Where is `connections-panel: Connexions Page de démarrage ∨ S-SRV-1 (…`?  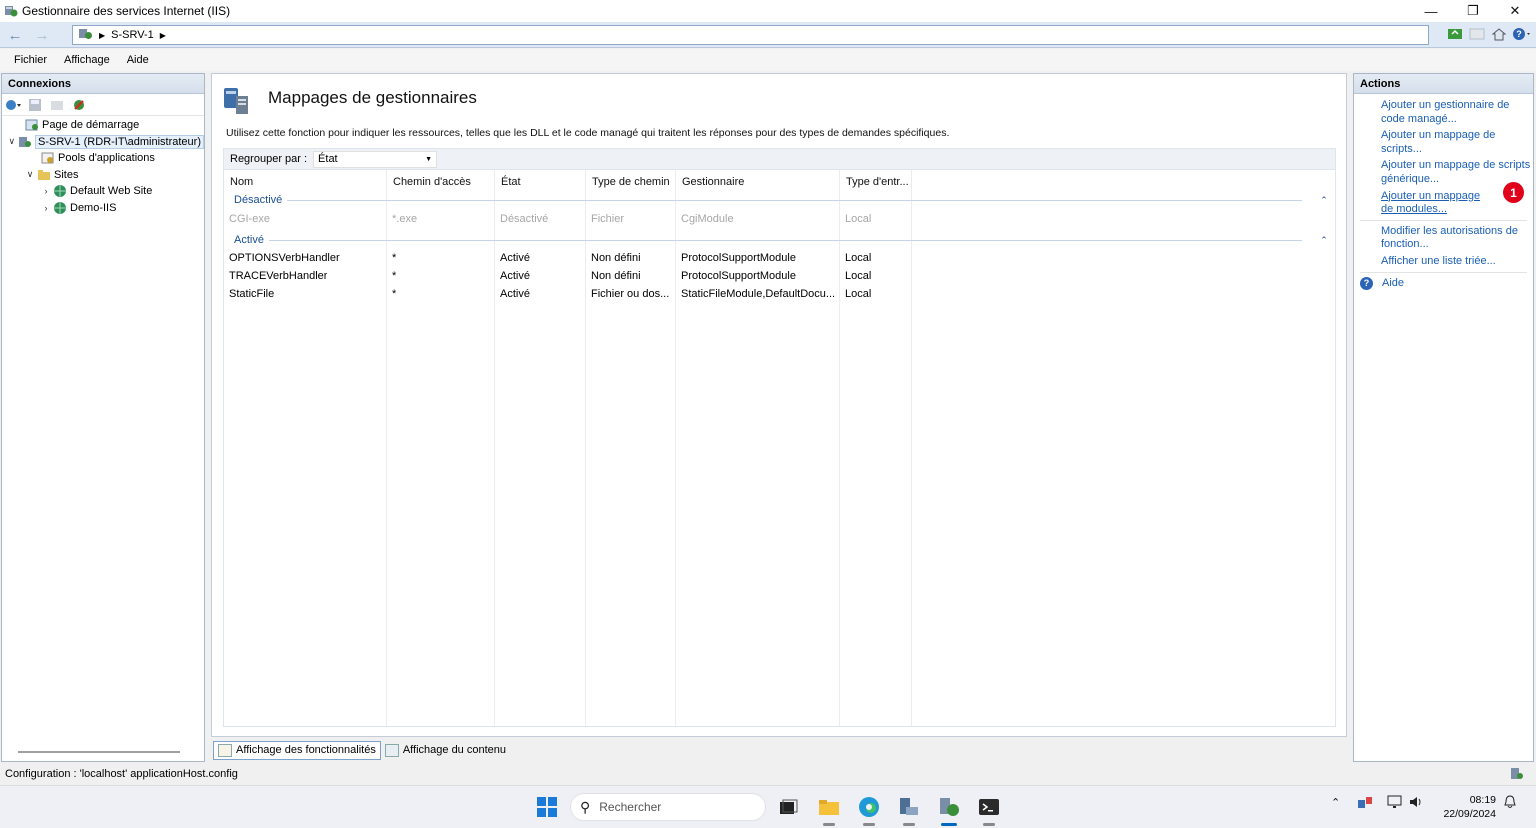
connections-panel: Connexions Page de démarrage ∨ S-SRV-1 (… is located at coordinates (103, 417).